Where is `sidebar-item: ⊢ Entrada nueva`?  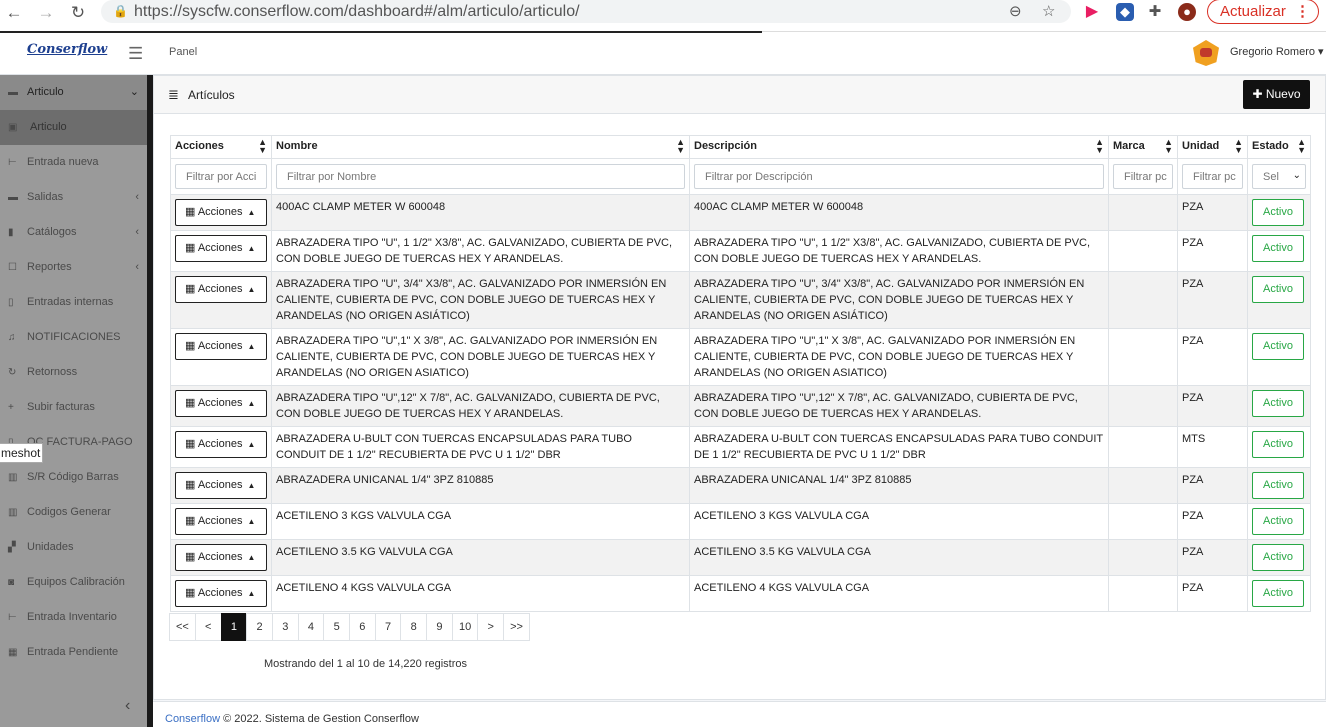
sidebar-item: ⊢ Entrada nueva is located at coordinates (73, 162).